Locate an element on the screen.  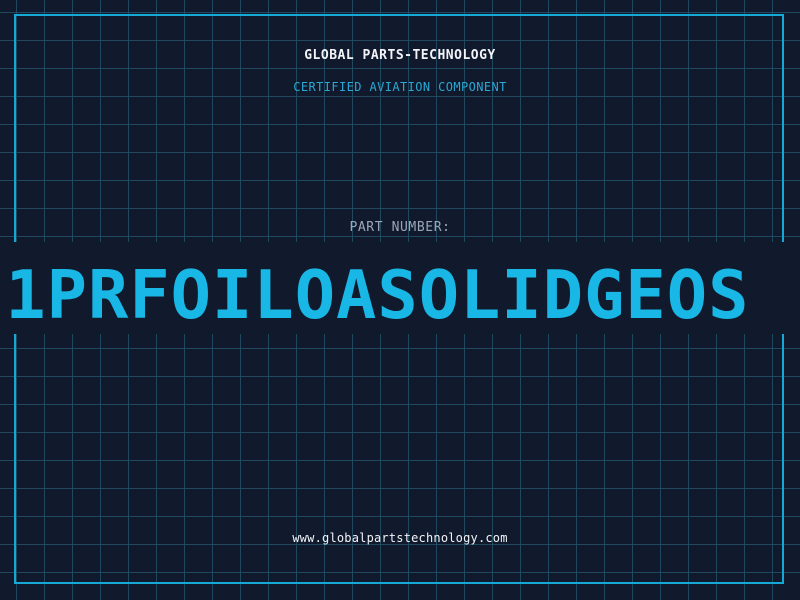
part-number-label: PART NUMBER: is located at coordinates (400, 227).